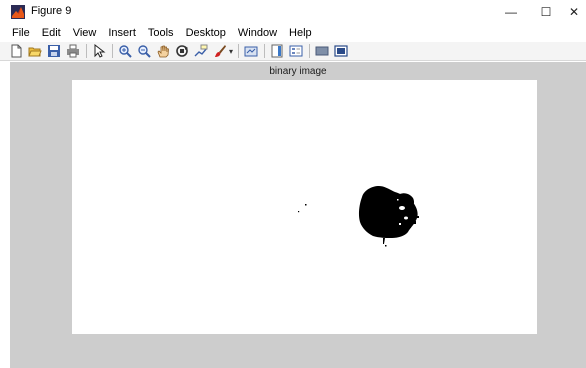 Image resolution: width=586 pixels, height=368 pixels. I want to click on new-figure-button, so click(16, 51).